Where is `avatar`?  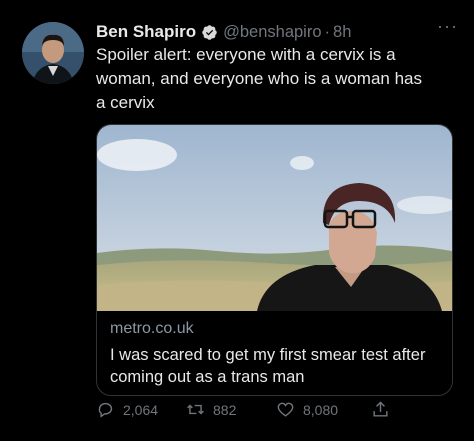 avatar is located at coordinates (53, 53).